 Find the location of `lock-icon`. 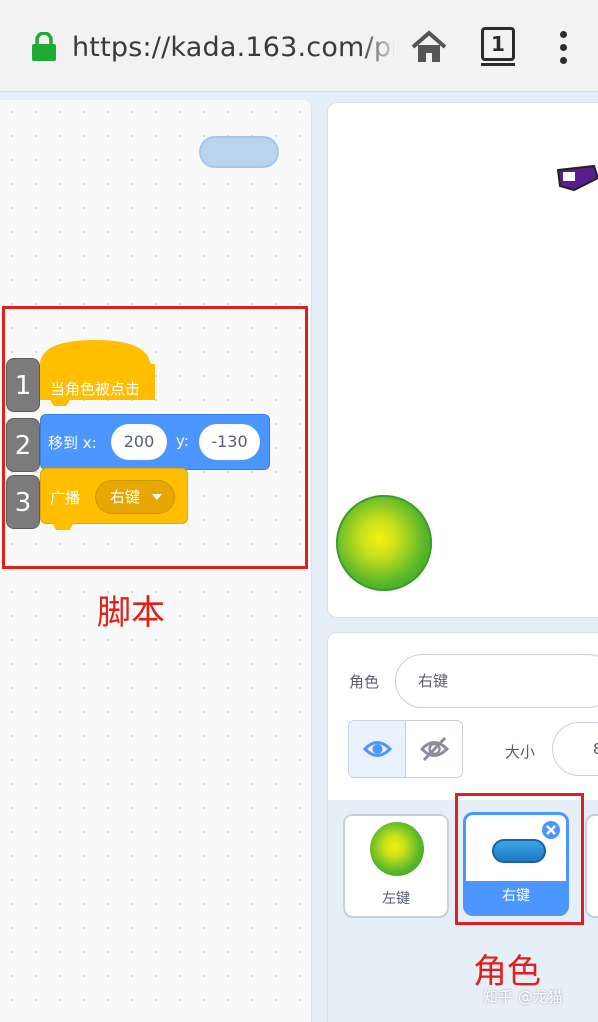

lock-icon is located at coordinates (44, 46).